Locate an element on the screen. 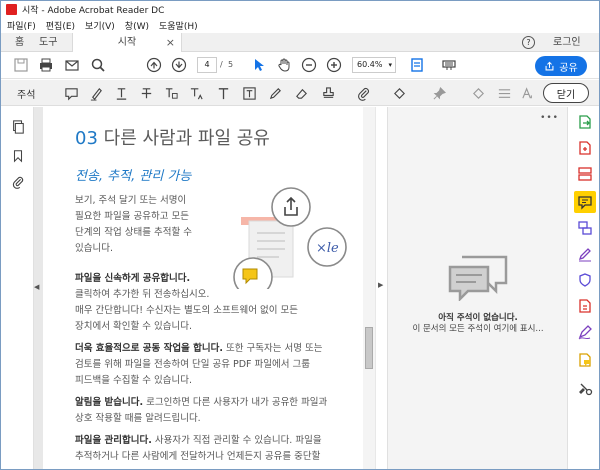 This screenshot has width=600, height=470. protect-icon is located at coordinates (585, 280).